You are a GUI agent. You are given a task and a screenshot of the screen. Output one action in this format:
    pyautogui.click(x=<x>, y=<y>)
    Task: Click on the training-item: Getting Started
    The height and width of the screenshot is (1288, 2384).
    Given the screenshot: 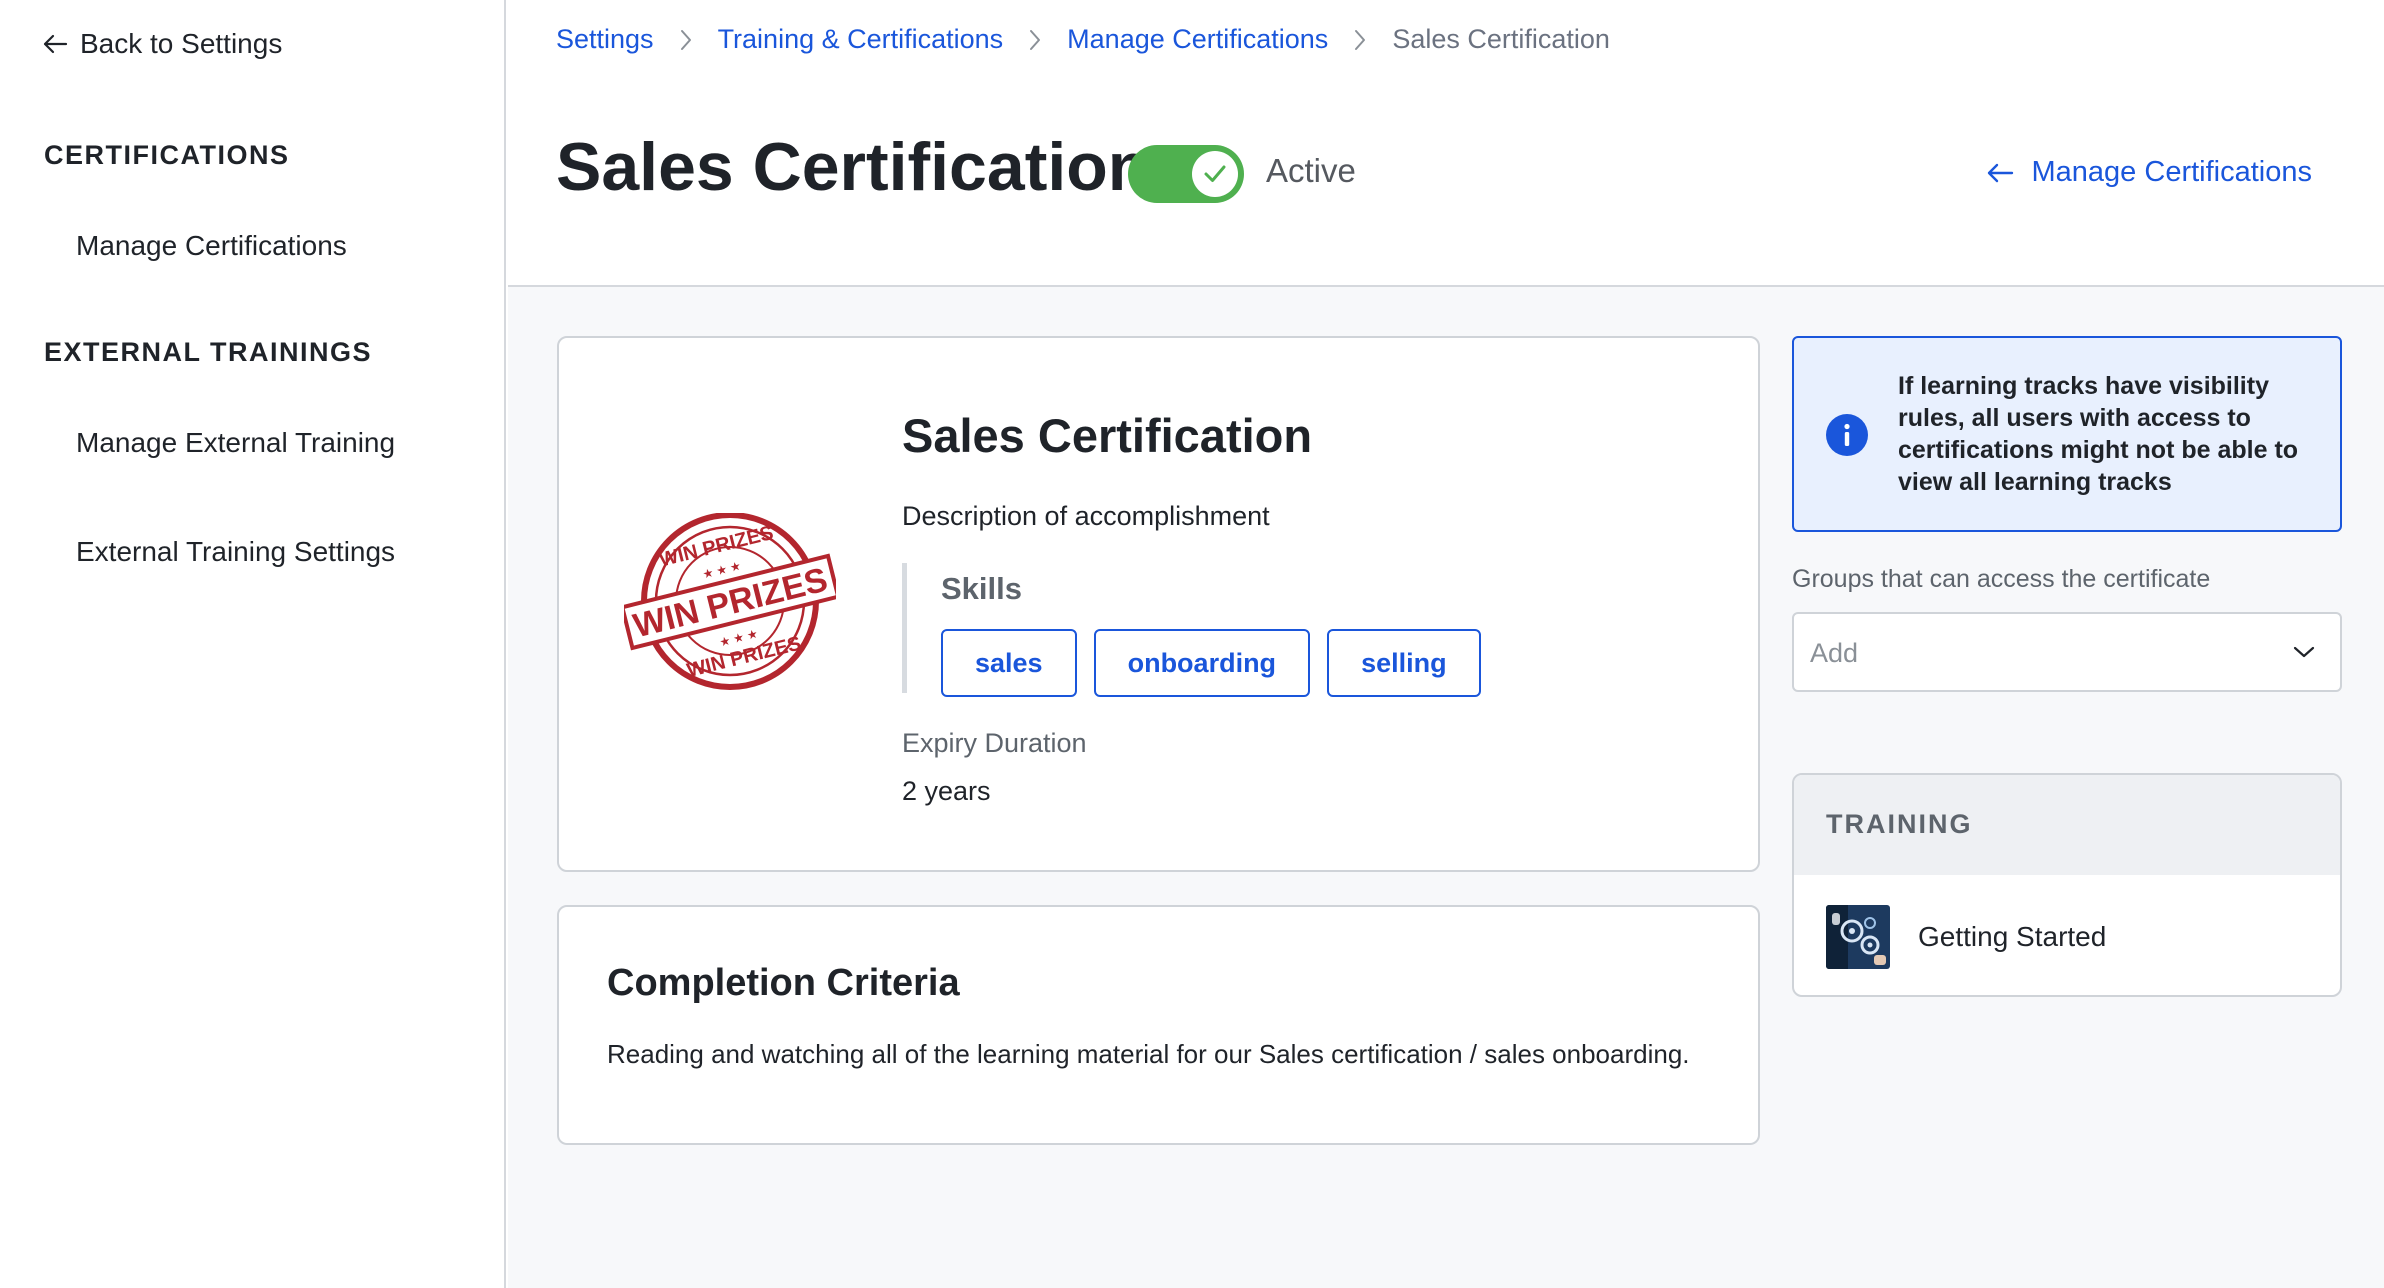 What is the action you would take?
    pyautogui.click(x=2067, y=935)
    